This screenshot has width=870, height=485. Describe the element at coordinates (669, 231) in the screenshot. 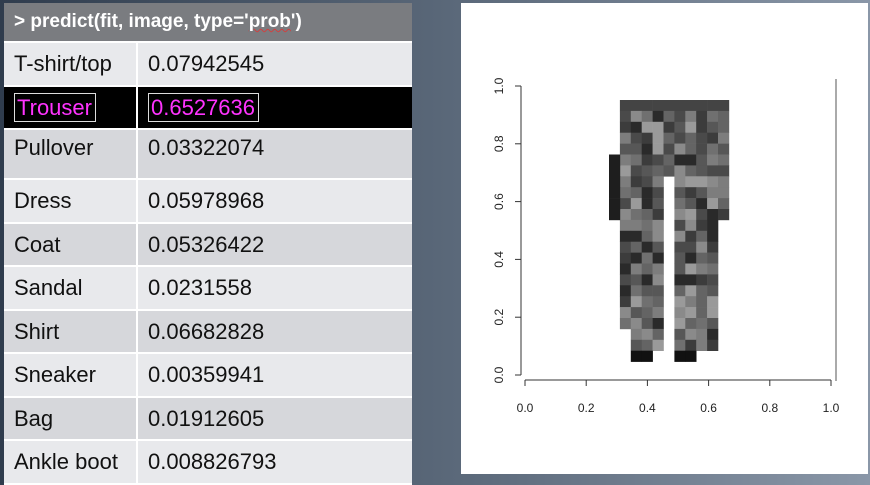

I see `trouser-pixel-image` at that location.